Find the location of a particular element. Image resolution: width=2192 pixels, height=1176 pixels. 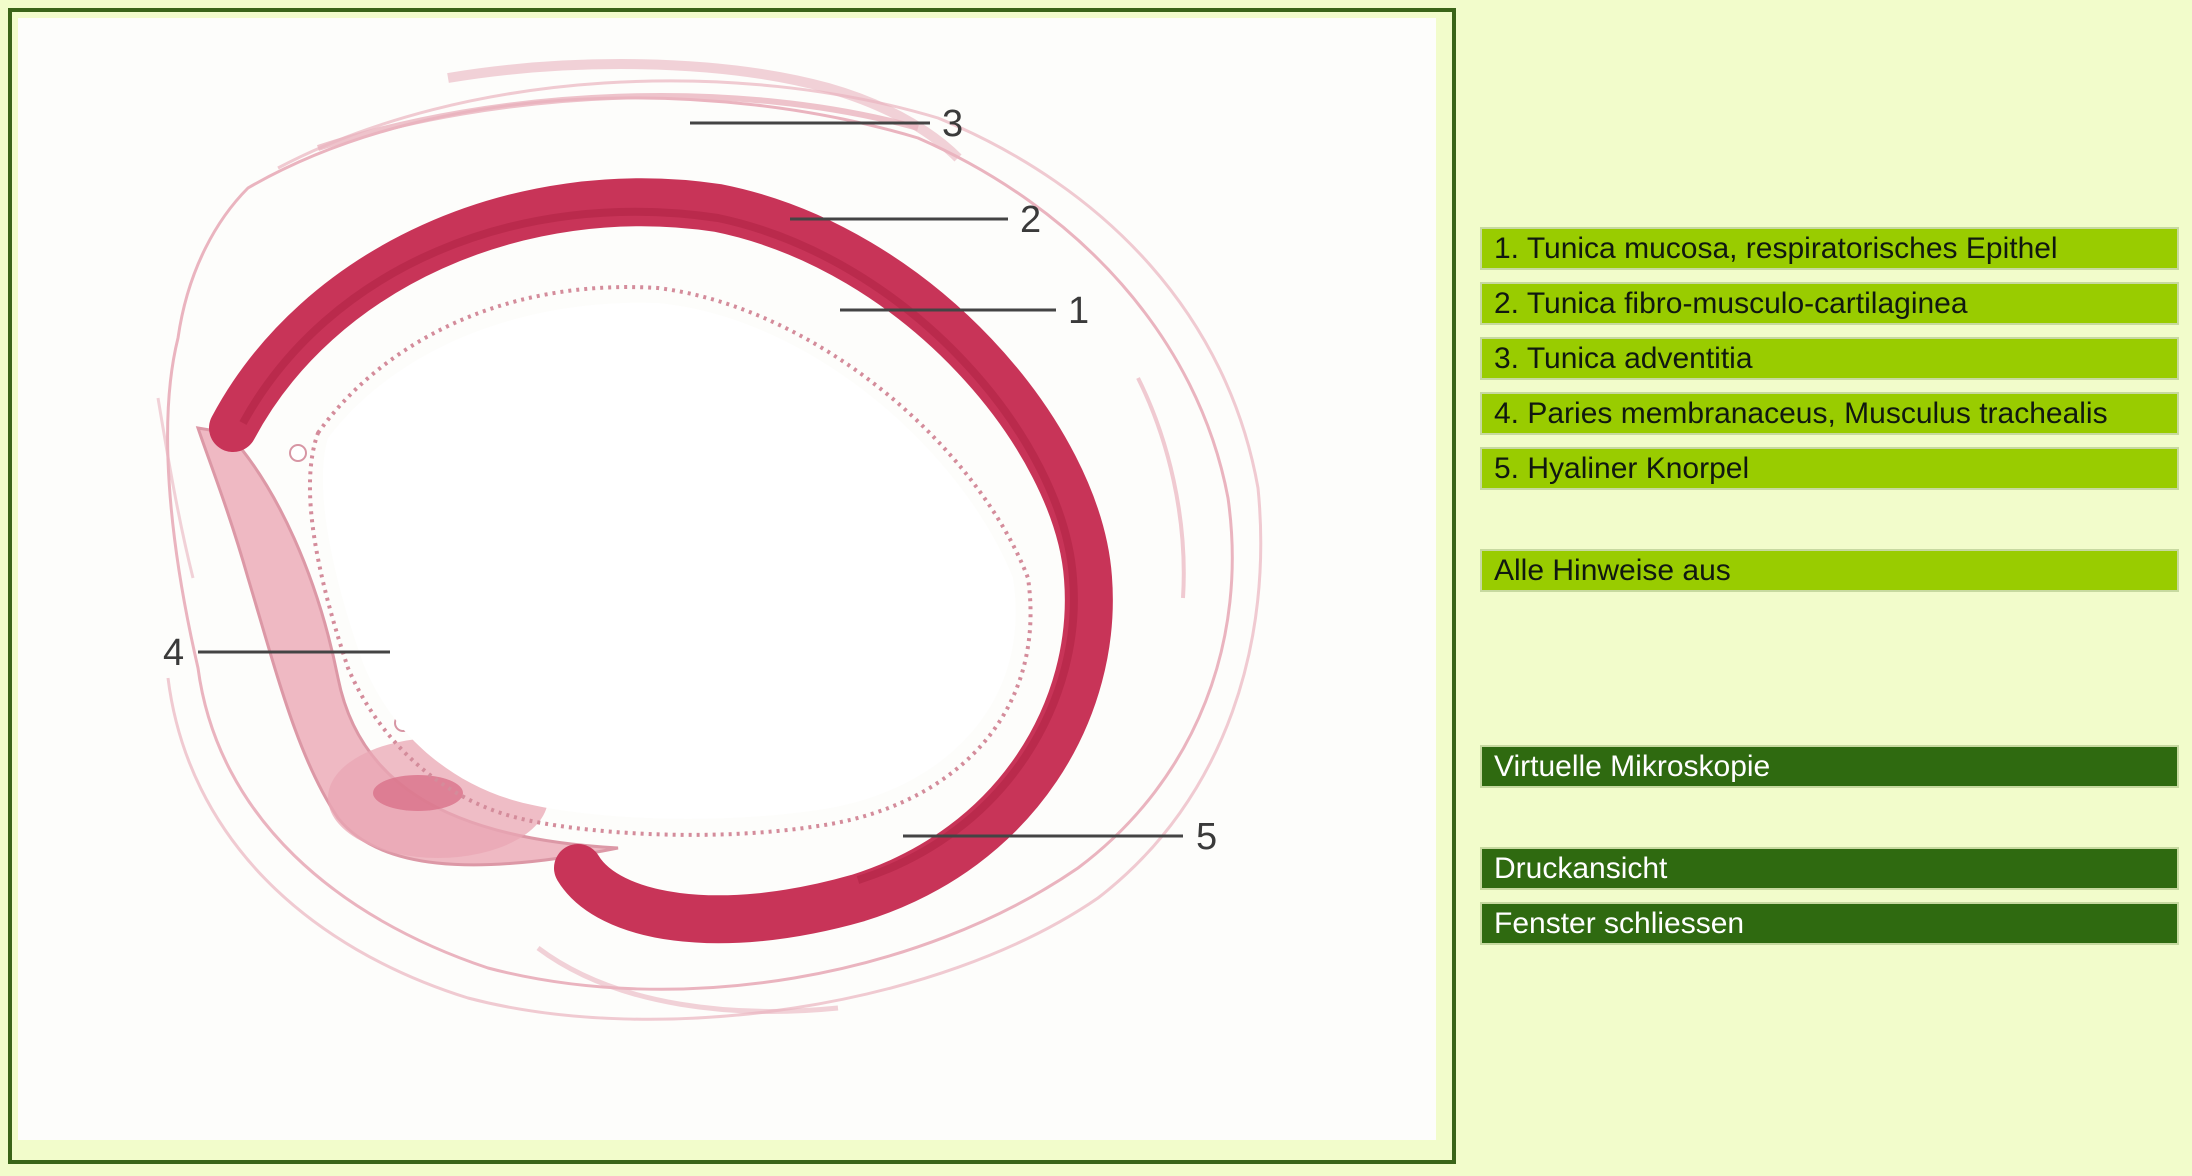

hide-all-button: Alle Hinweise aus is located at coordinates (1829, 570).